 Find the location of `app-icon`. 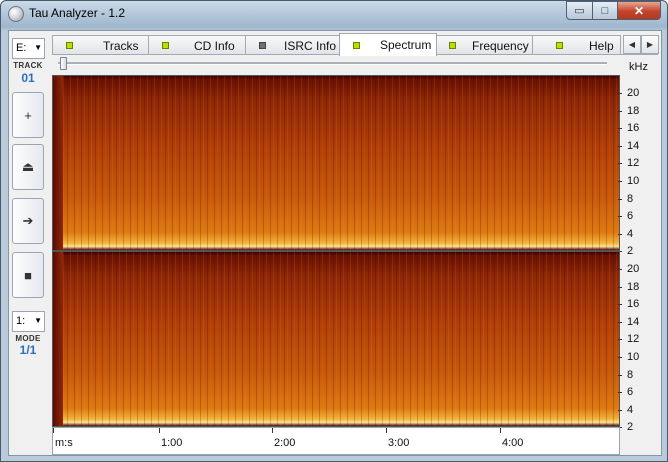

app-icon is located at coordinates (16, 14).